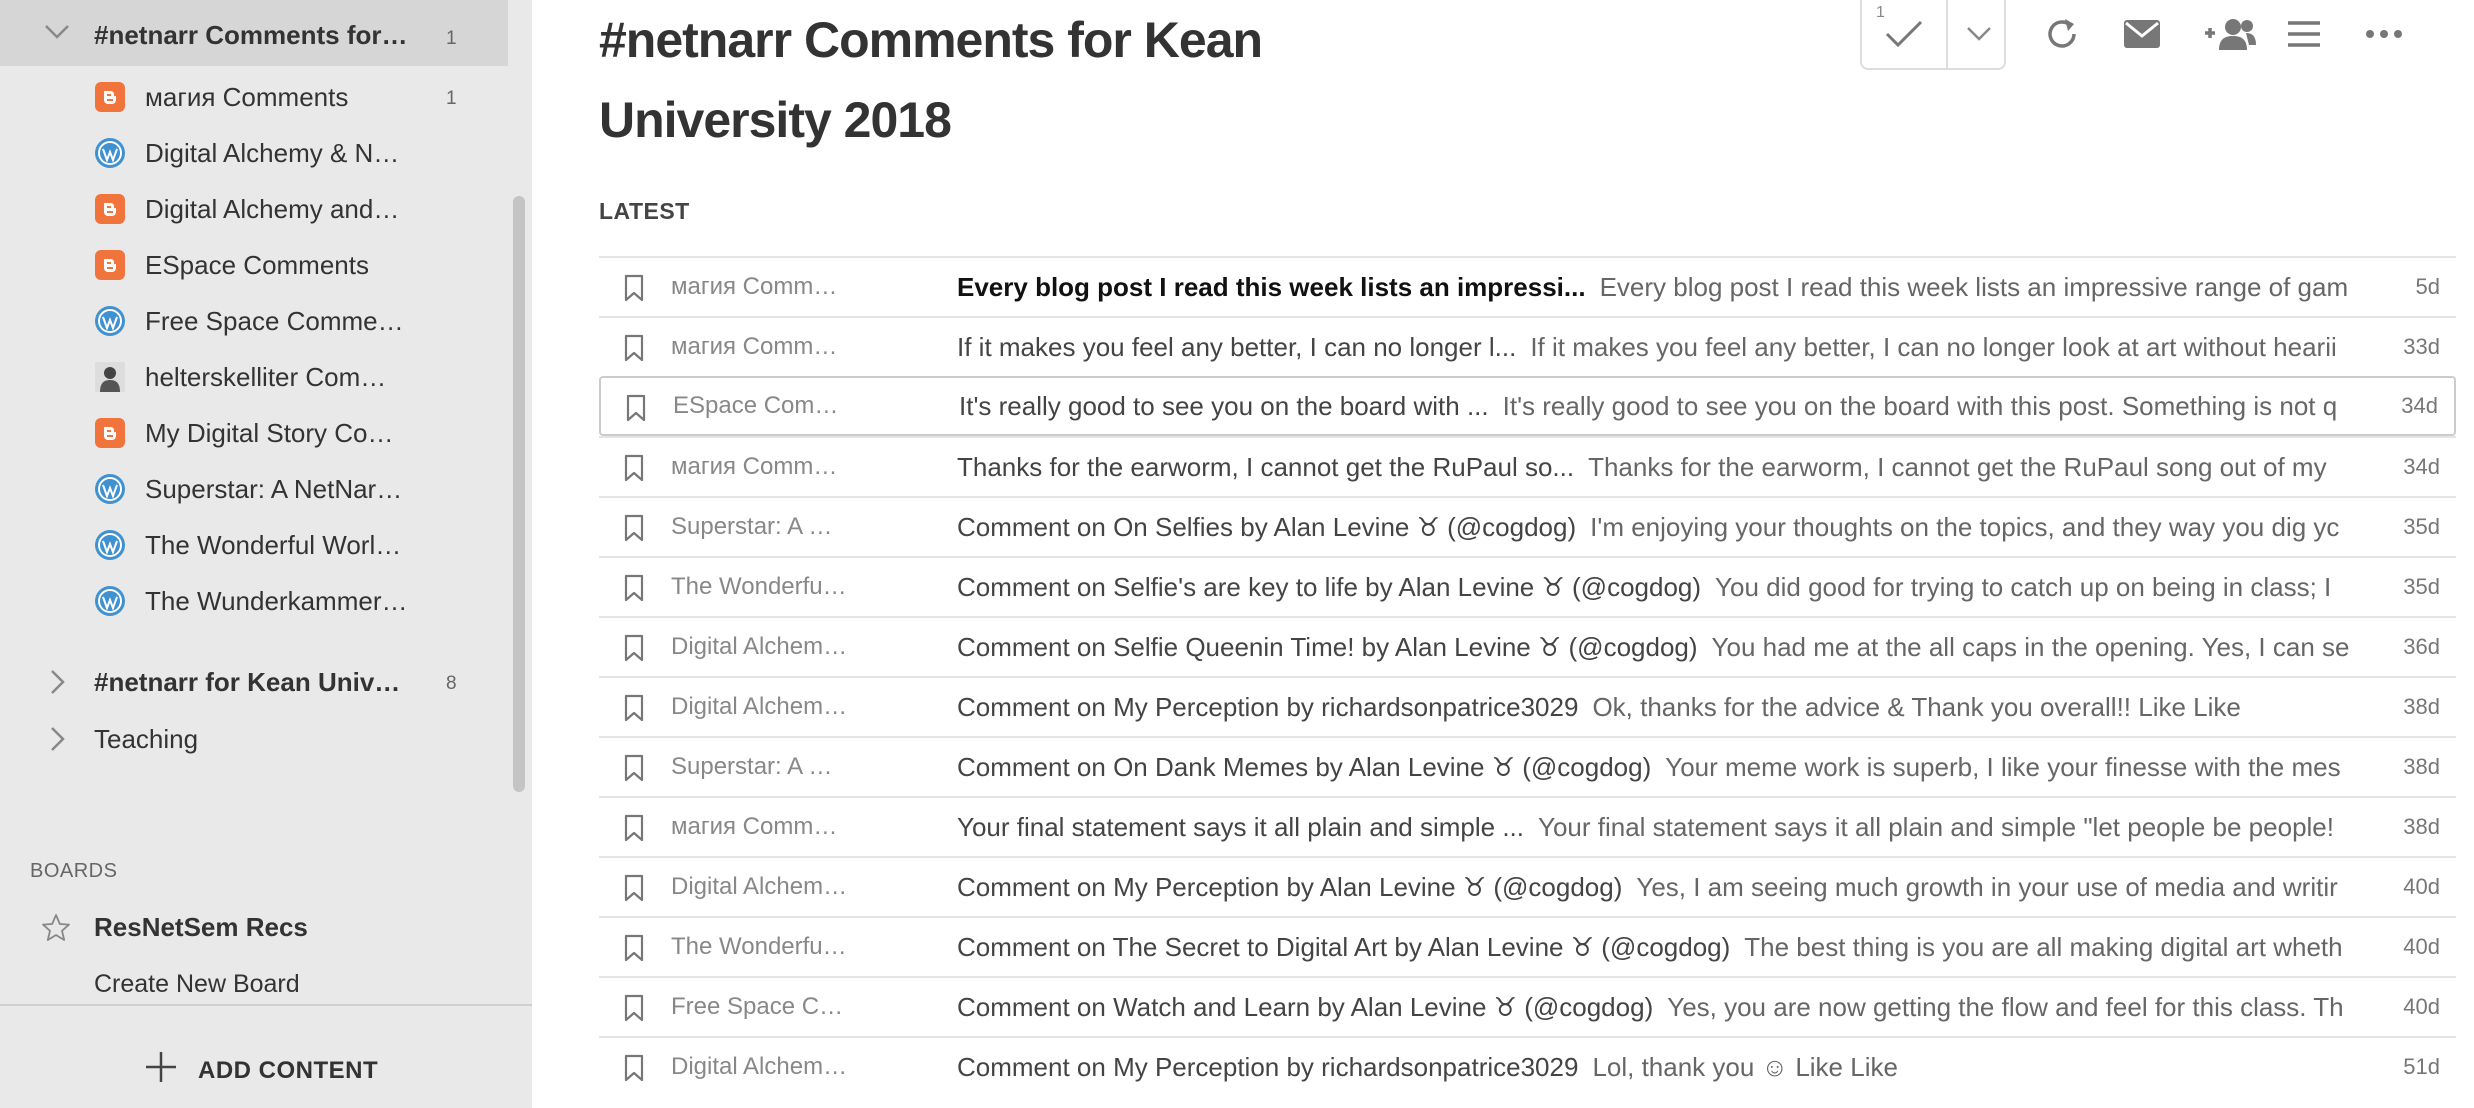 Image resolution: width=2474 pixels, height=1108 pixels. Describe the element at coordinates (110, 433) in the screenshot. I see `blogger-icon` at that location.